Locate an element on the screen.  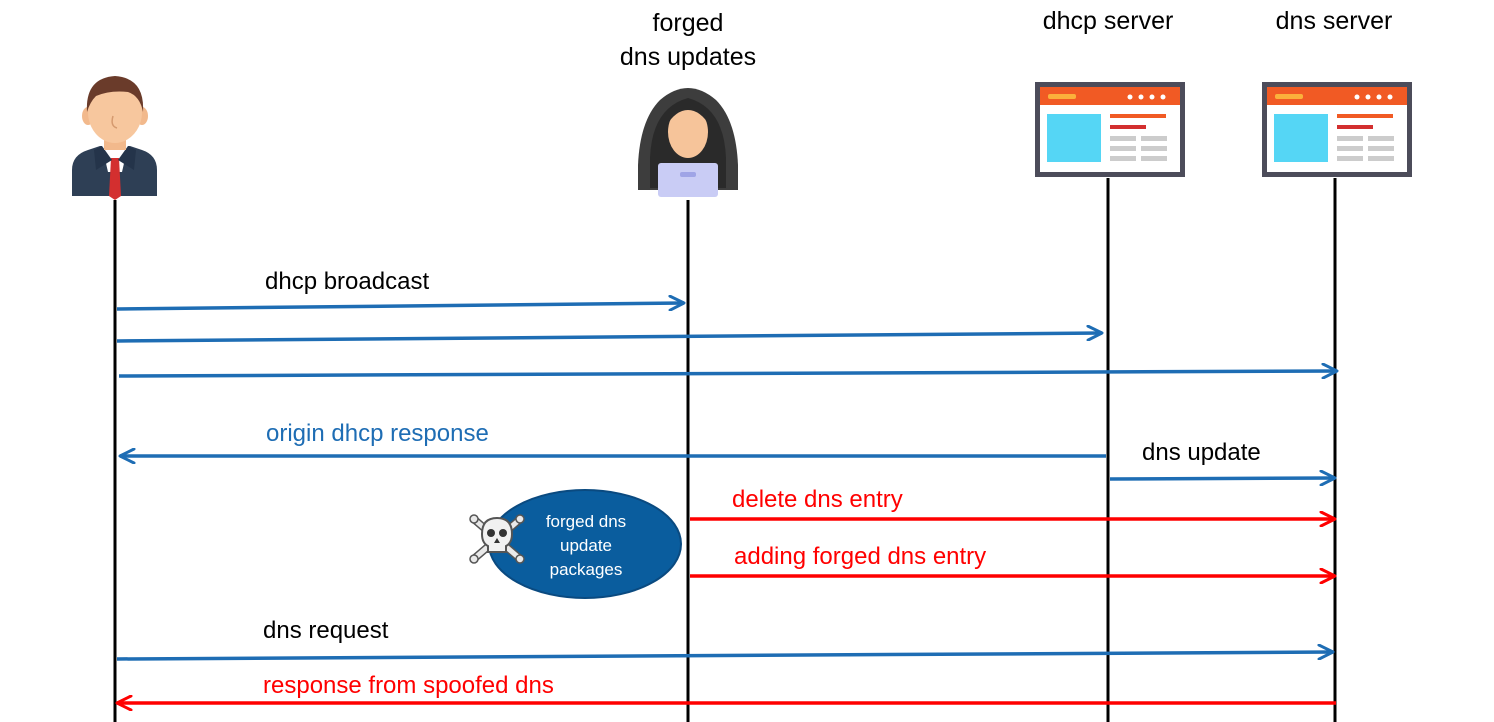
arrow-dhcp-broadcast-to-attacker is located at coordinates (400, 306).